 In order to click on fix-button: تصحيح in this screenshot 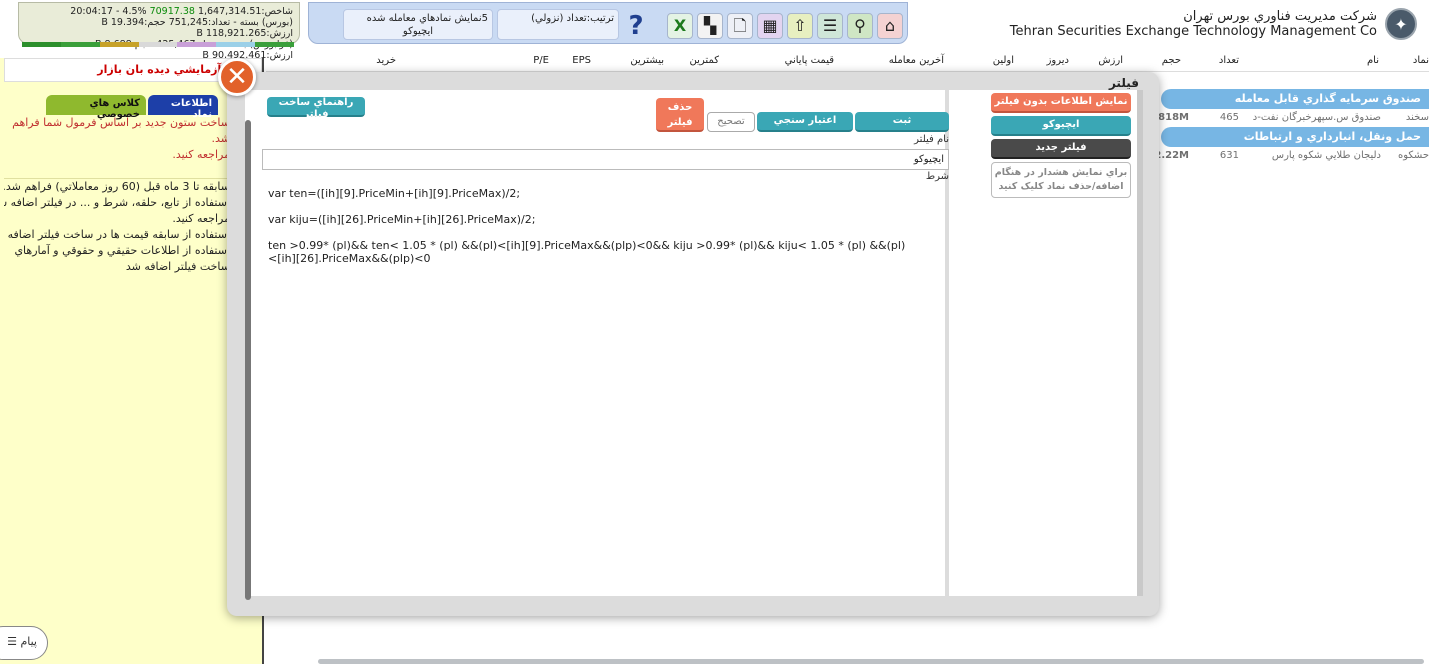, I will do `click(731, 122)`.